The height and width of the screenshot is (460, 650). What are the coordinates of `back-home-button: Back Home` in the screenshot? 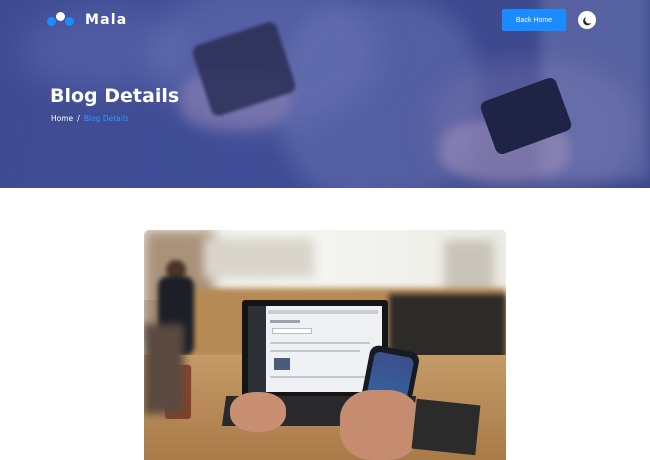 It's located at (534, 20).